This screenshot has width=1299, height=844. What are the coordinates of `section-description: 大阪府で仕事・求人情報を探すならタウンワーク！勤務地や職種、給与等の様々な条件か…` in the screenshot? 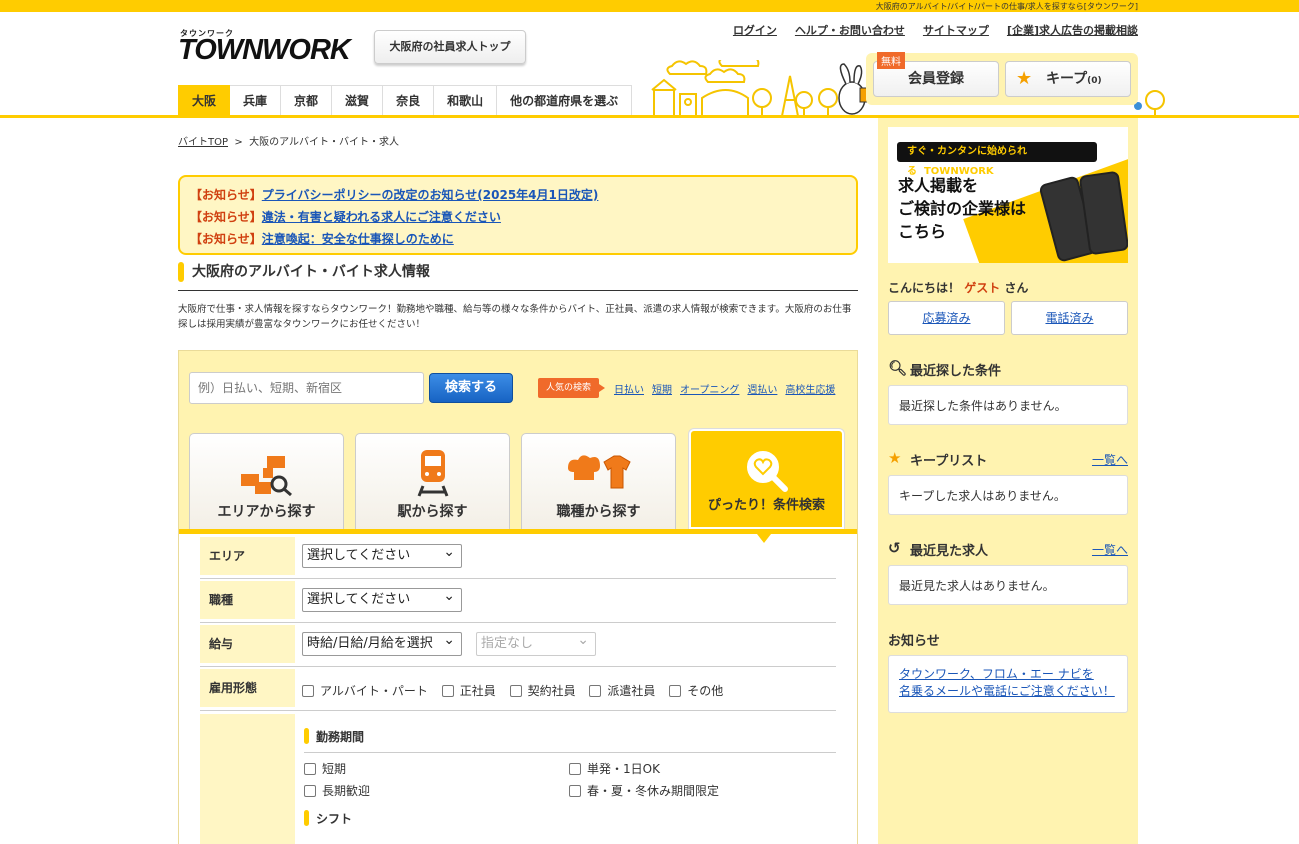 It's located at (515, 317).